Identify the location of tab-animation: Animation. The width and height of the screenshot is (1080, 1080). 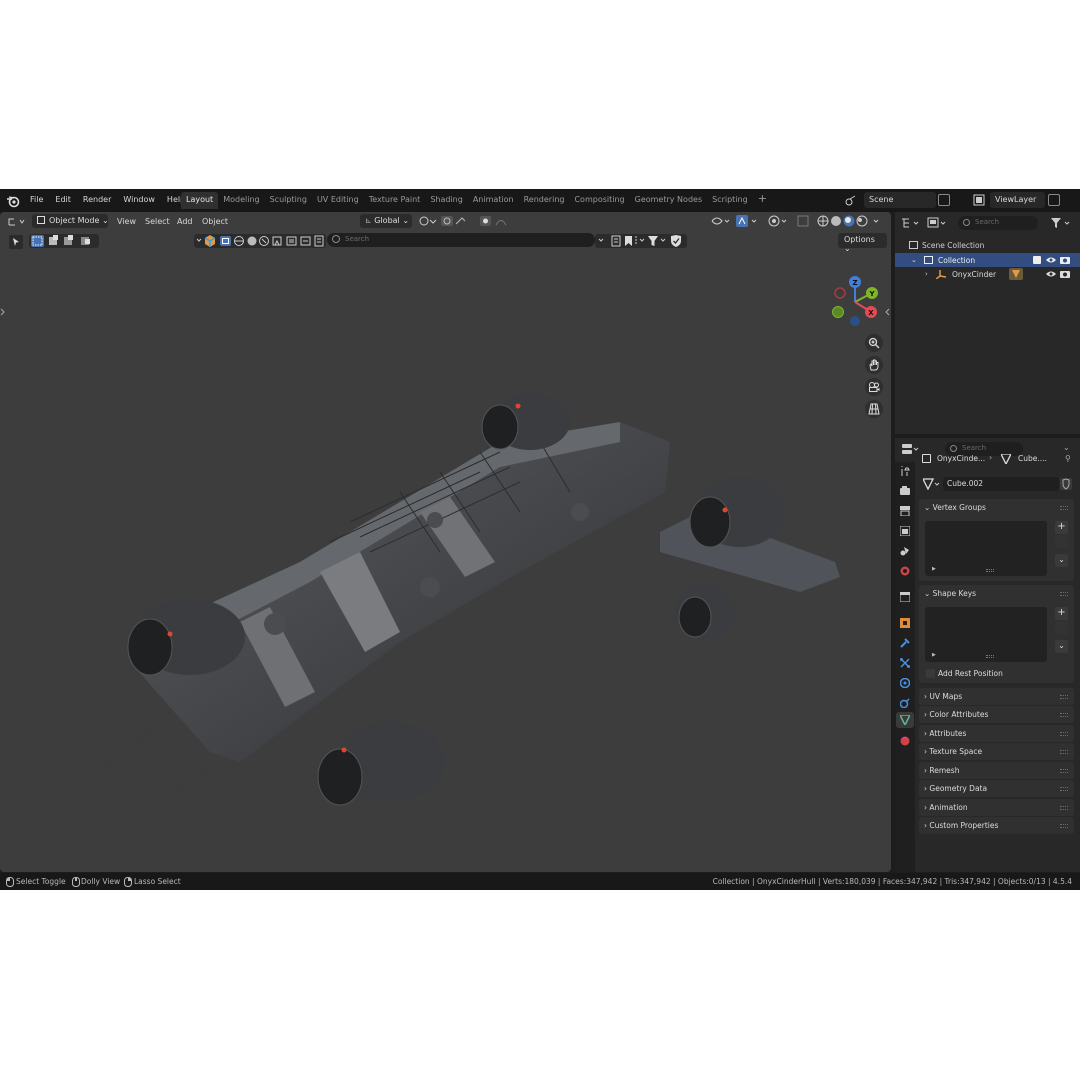
(493, 200).